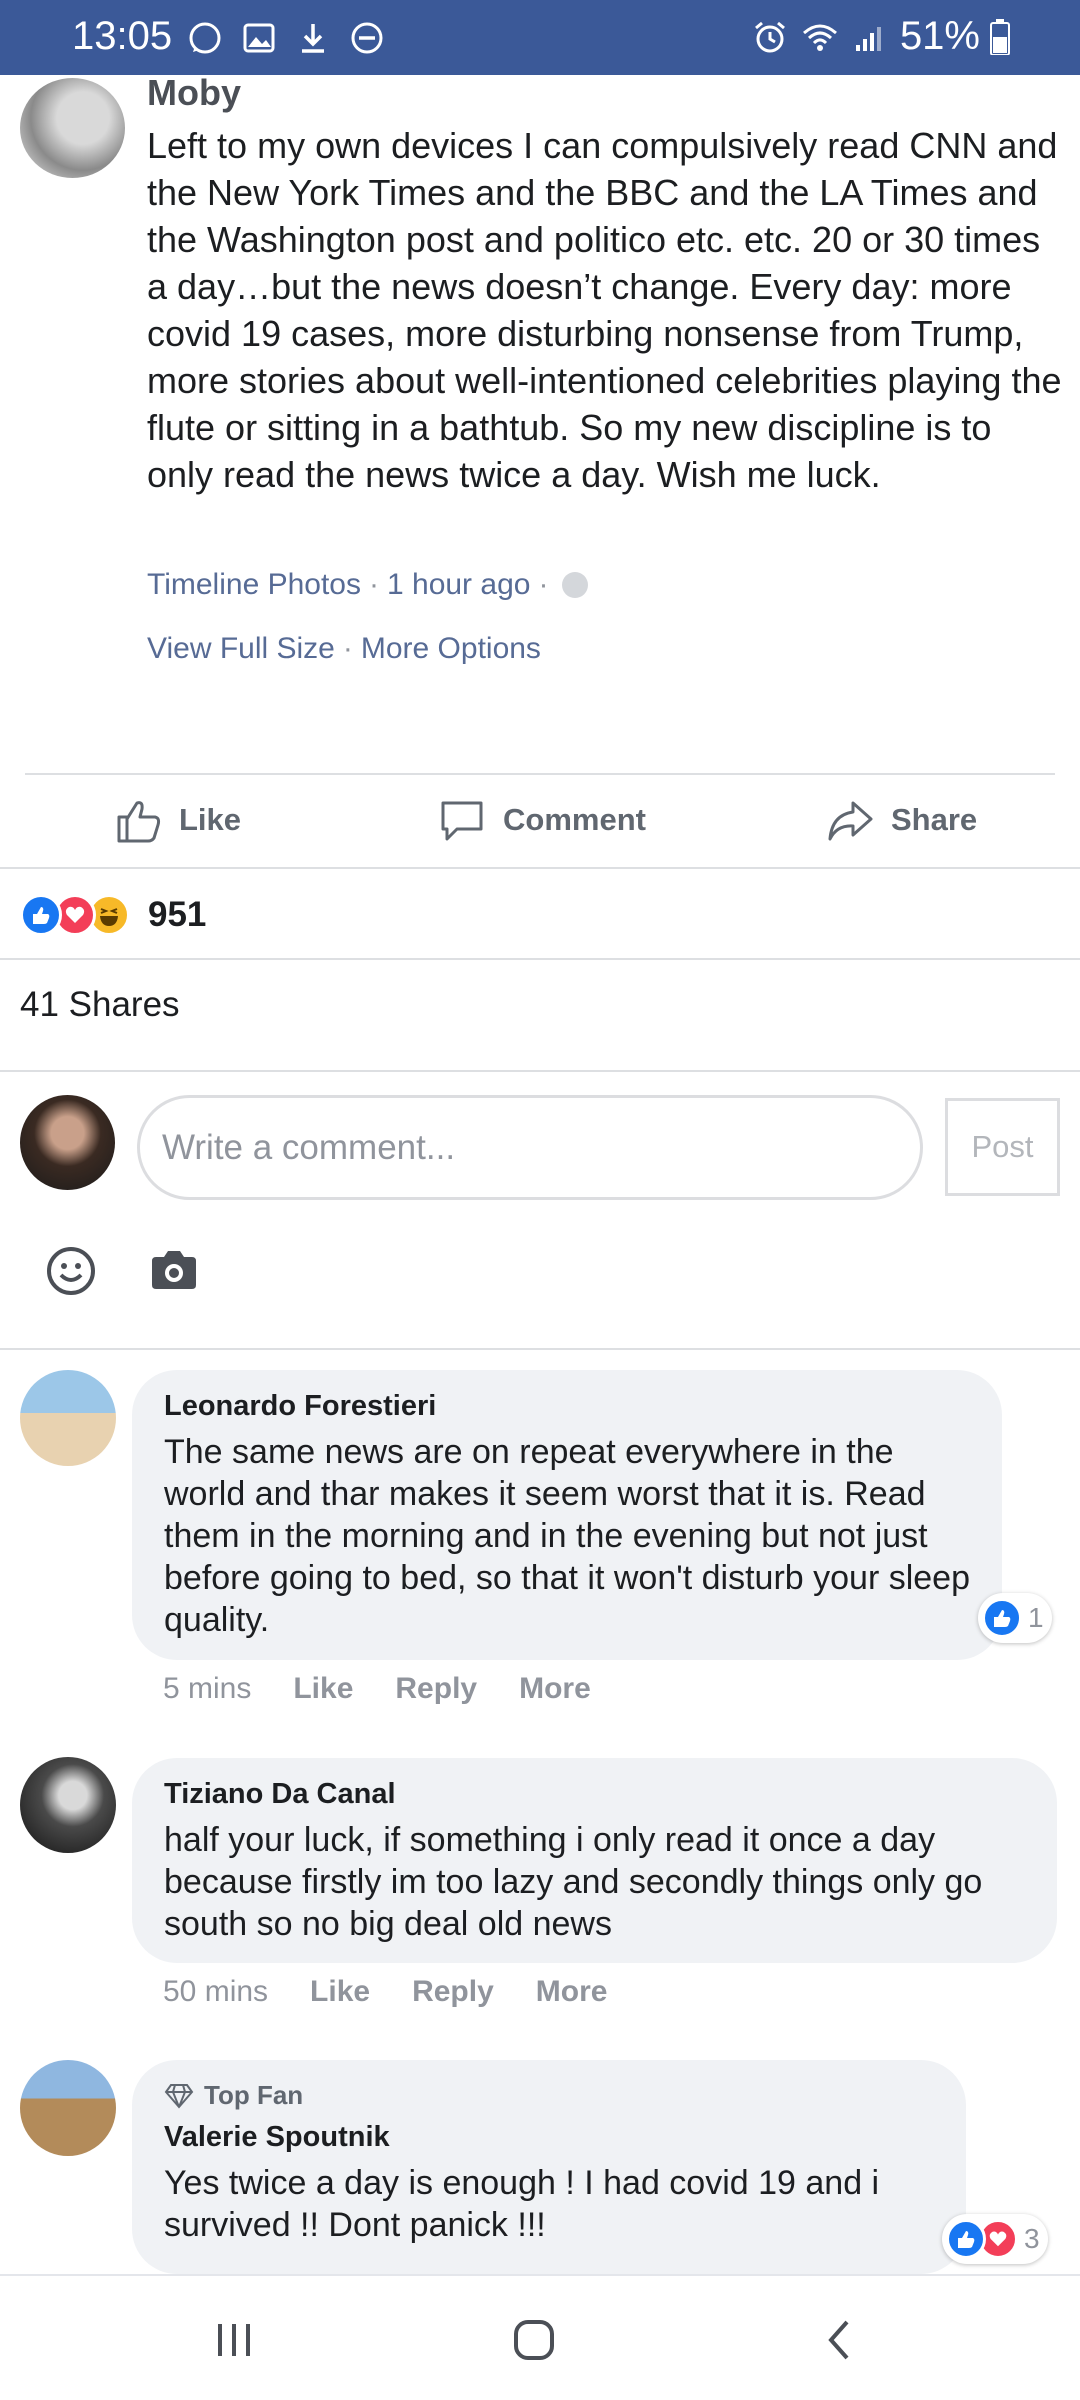  Describe the element at coordinates (67, 1142) in the screenshot. I see `current-user-avatar` at that location.